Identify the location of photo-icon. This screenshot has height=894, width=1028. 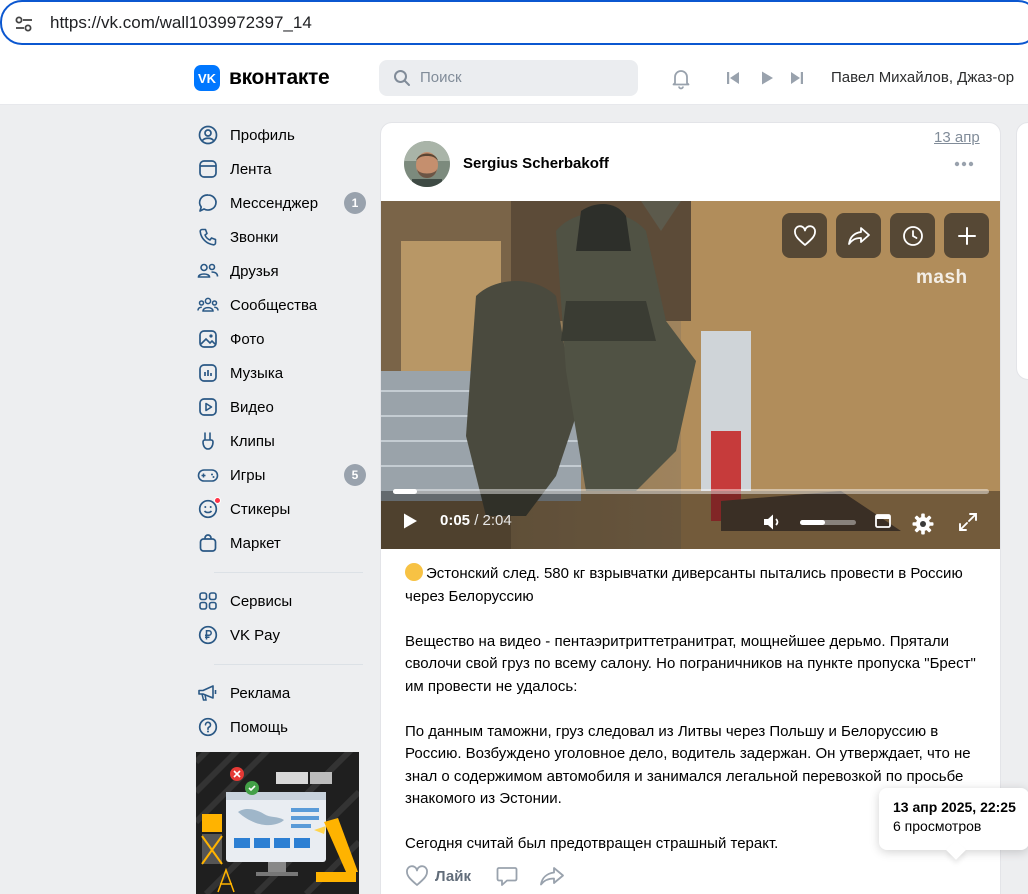
(208, 339).